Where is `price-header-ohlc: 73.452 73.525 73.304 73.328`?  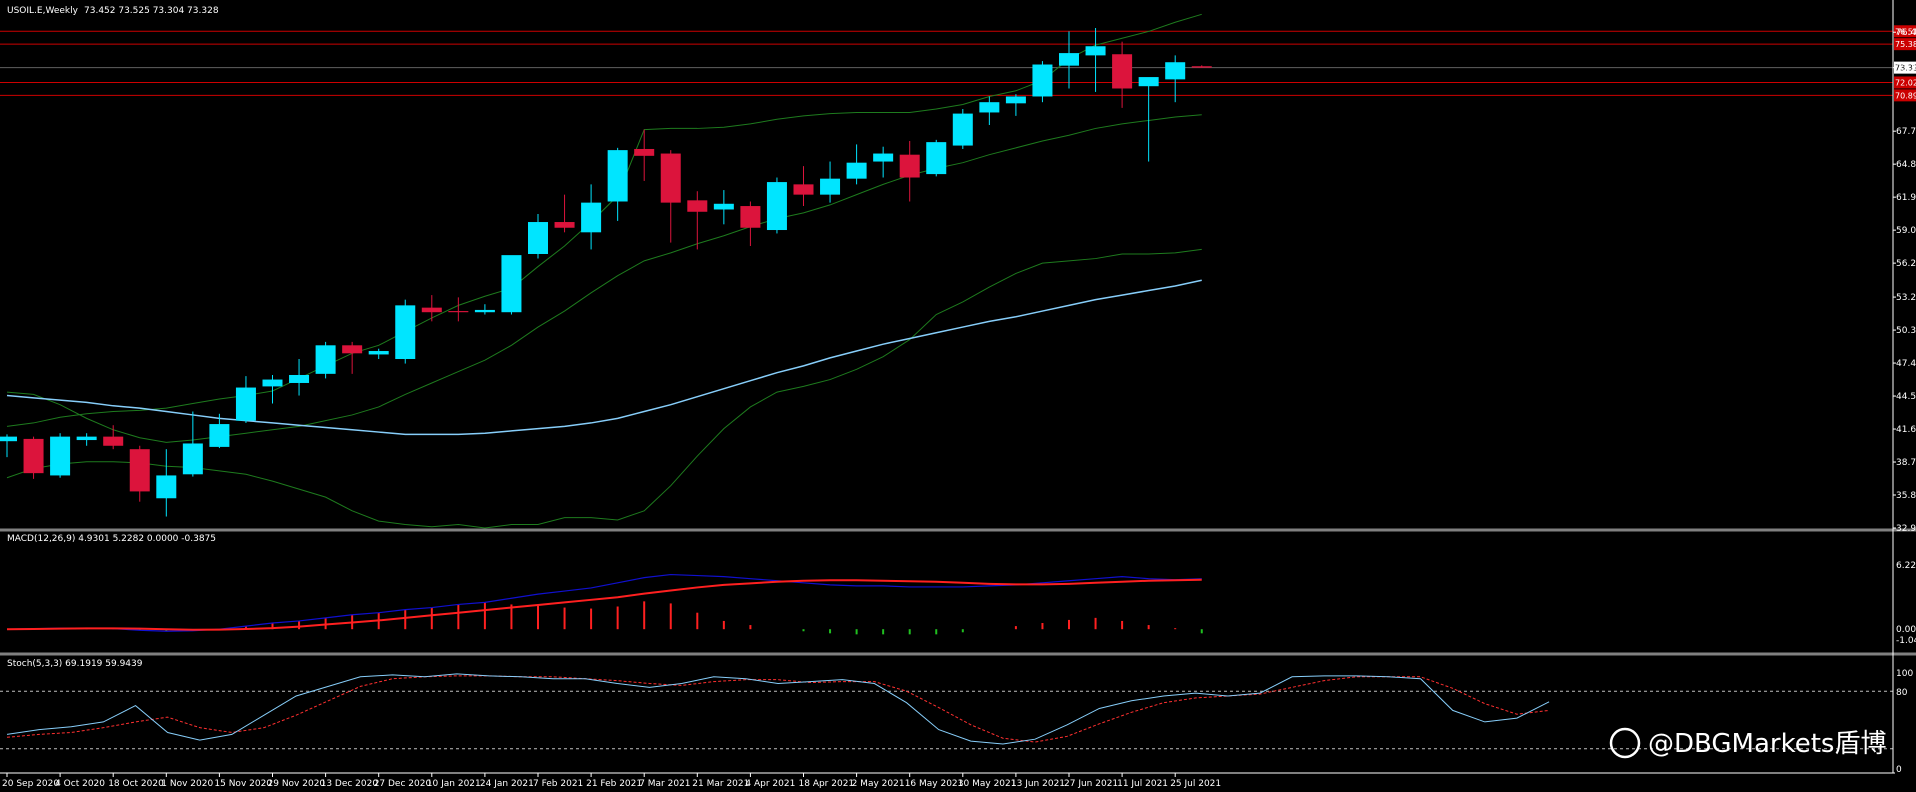 price-header-ohlc: 73.452 73.525 73.304 73.328 is located at coordinates (151, 11).